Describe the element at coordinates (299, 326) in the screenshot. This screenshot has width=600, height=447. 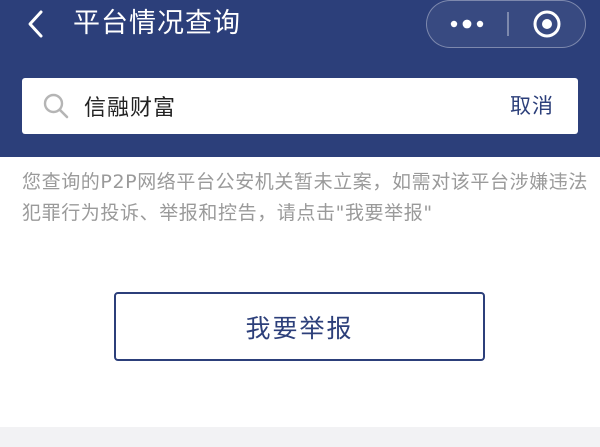
I see `report-button: 我要举报` at that location.